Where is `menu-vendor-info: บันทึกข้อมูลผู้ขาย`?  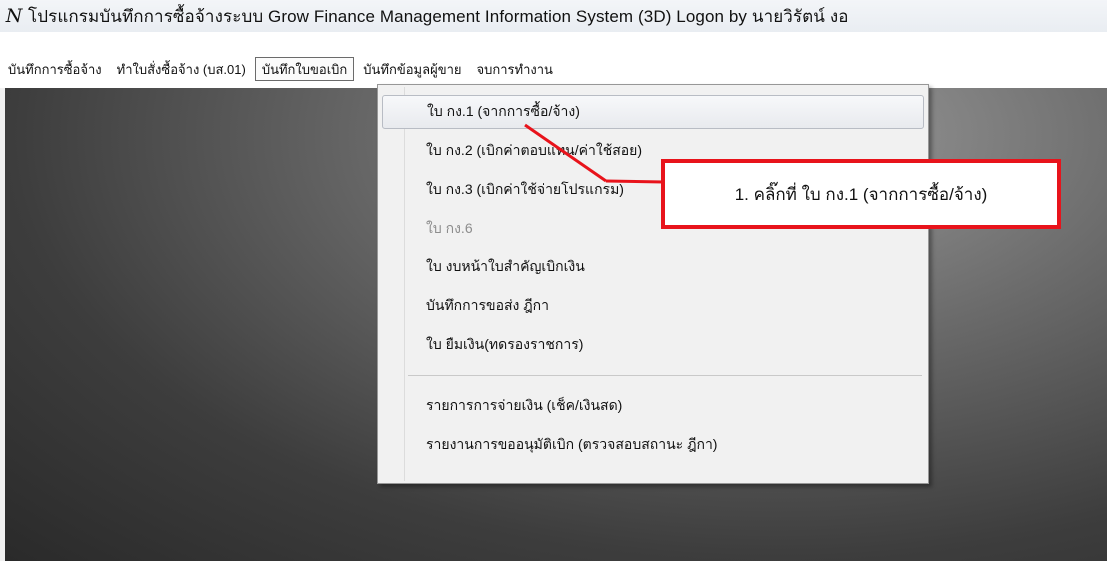
menu-vendor-info: บันทึกข้อมูลผู้ขาย is located at coordinates (412, 69).